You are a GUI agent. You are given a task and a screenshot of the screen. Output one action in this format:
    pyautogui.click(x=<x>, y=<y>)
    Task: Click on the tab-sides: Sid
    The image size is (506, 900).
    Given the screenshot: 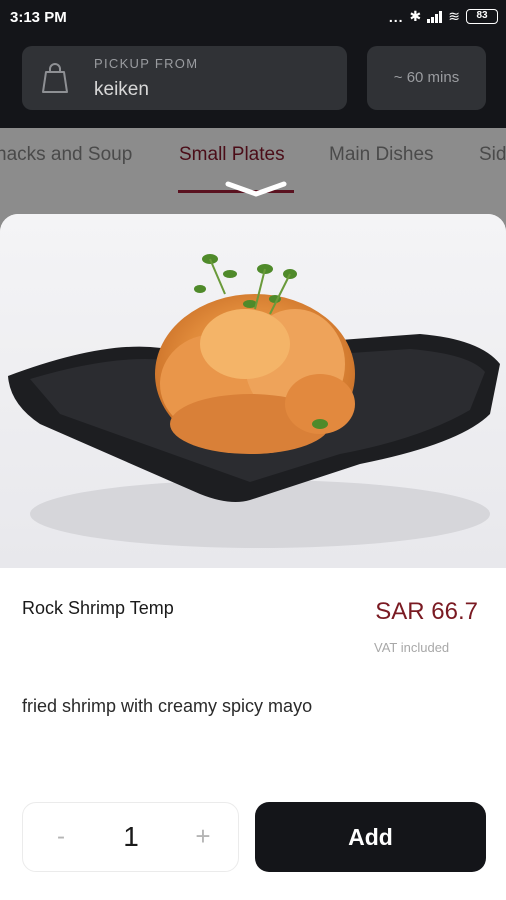 What is the action you would take?
    pyautogui.click(x=492, y=155)
    